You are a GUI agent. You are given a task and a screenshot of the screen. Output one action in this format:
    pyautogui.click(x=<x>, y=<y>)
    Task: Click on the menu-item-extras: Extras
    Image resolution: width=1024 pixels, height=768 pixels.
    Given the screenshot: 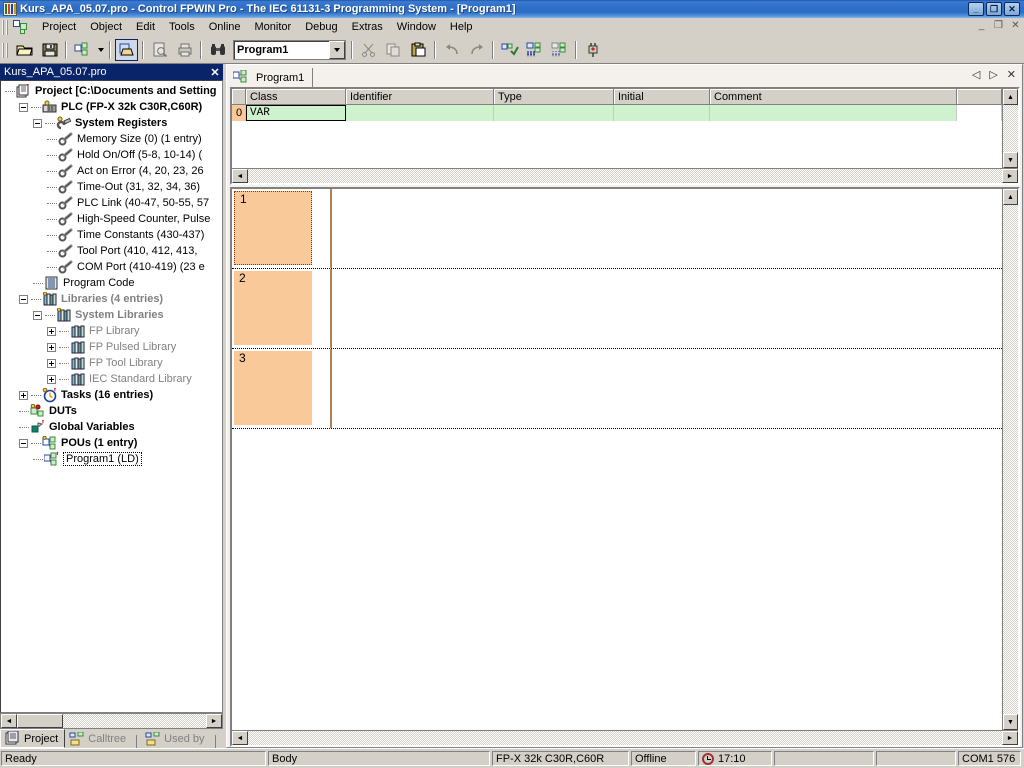 What is the action you would take?
    pyautogui.click(x=367, y=27)
    